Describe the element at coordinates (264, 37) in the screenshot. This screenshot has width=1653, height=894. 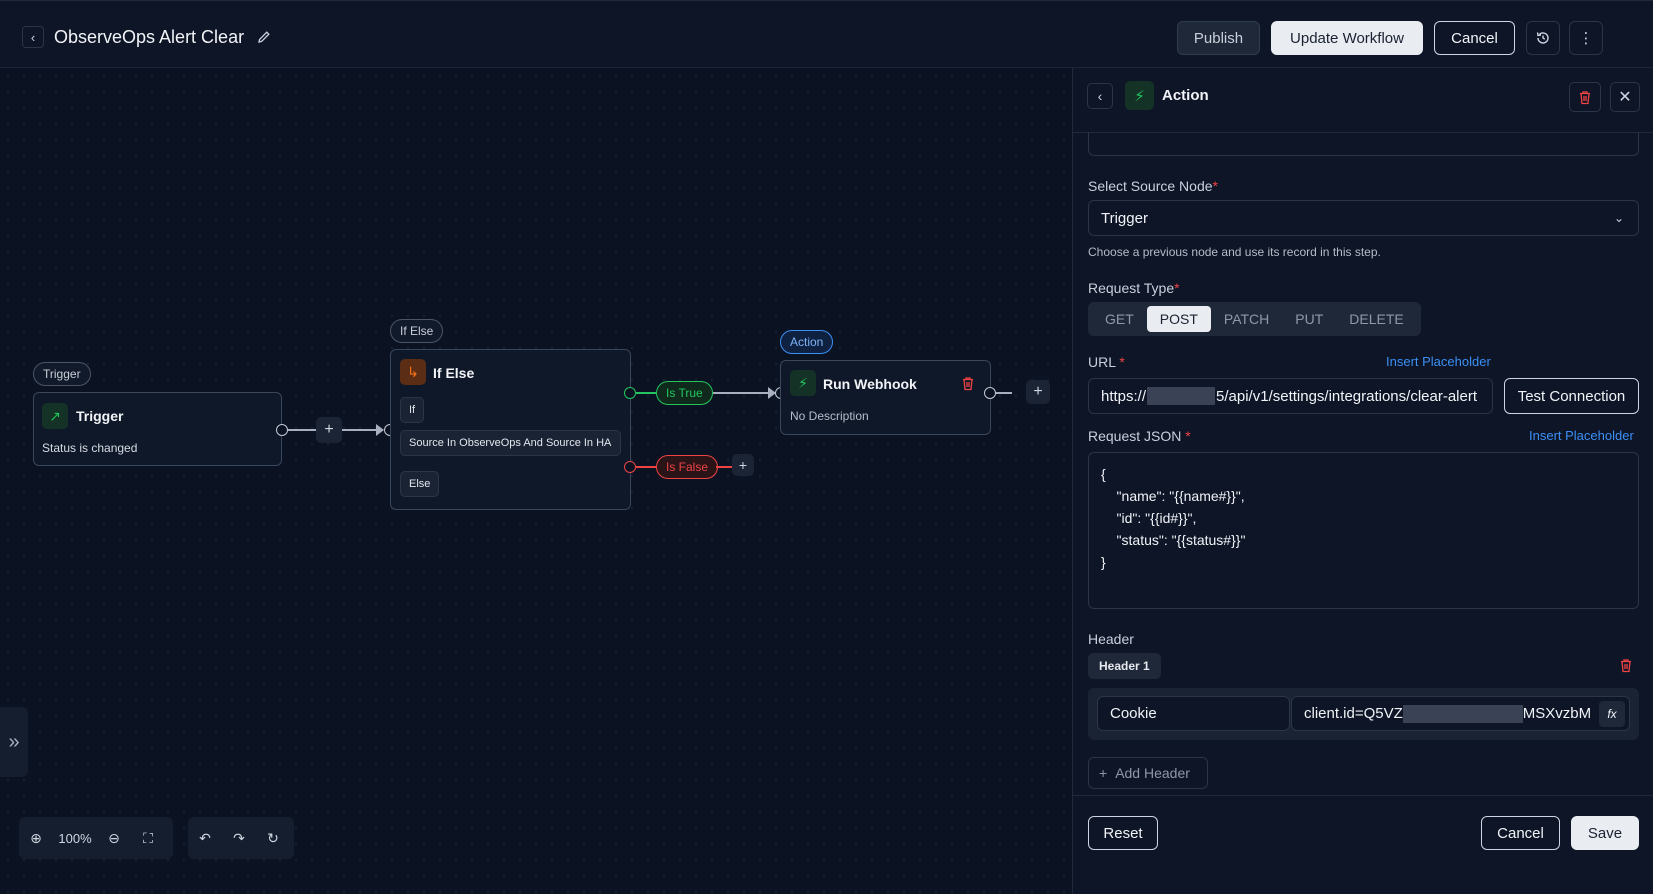
I see `pencil-icon` at that location.